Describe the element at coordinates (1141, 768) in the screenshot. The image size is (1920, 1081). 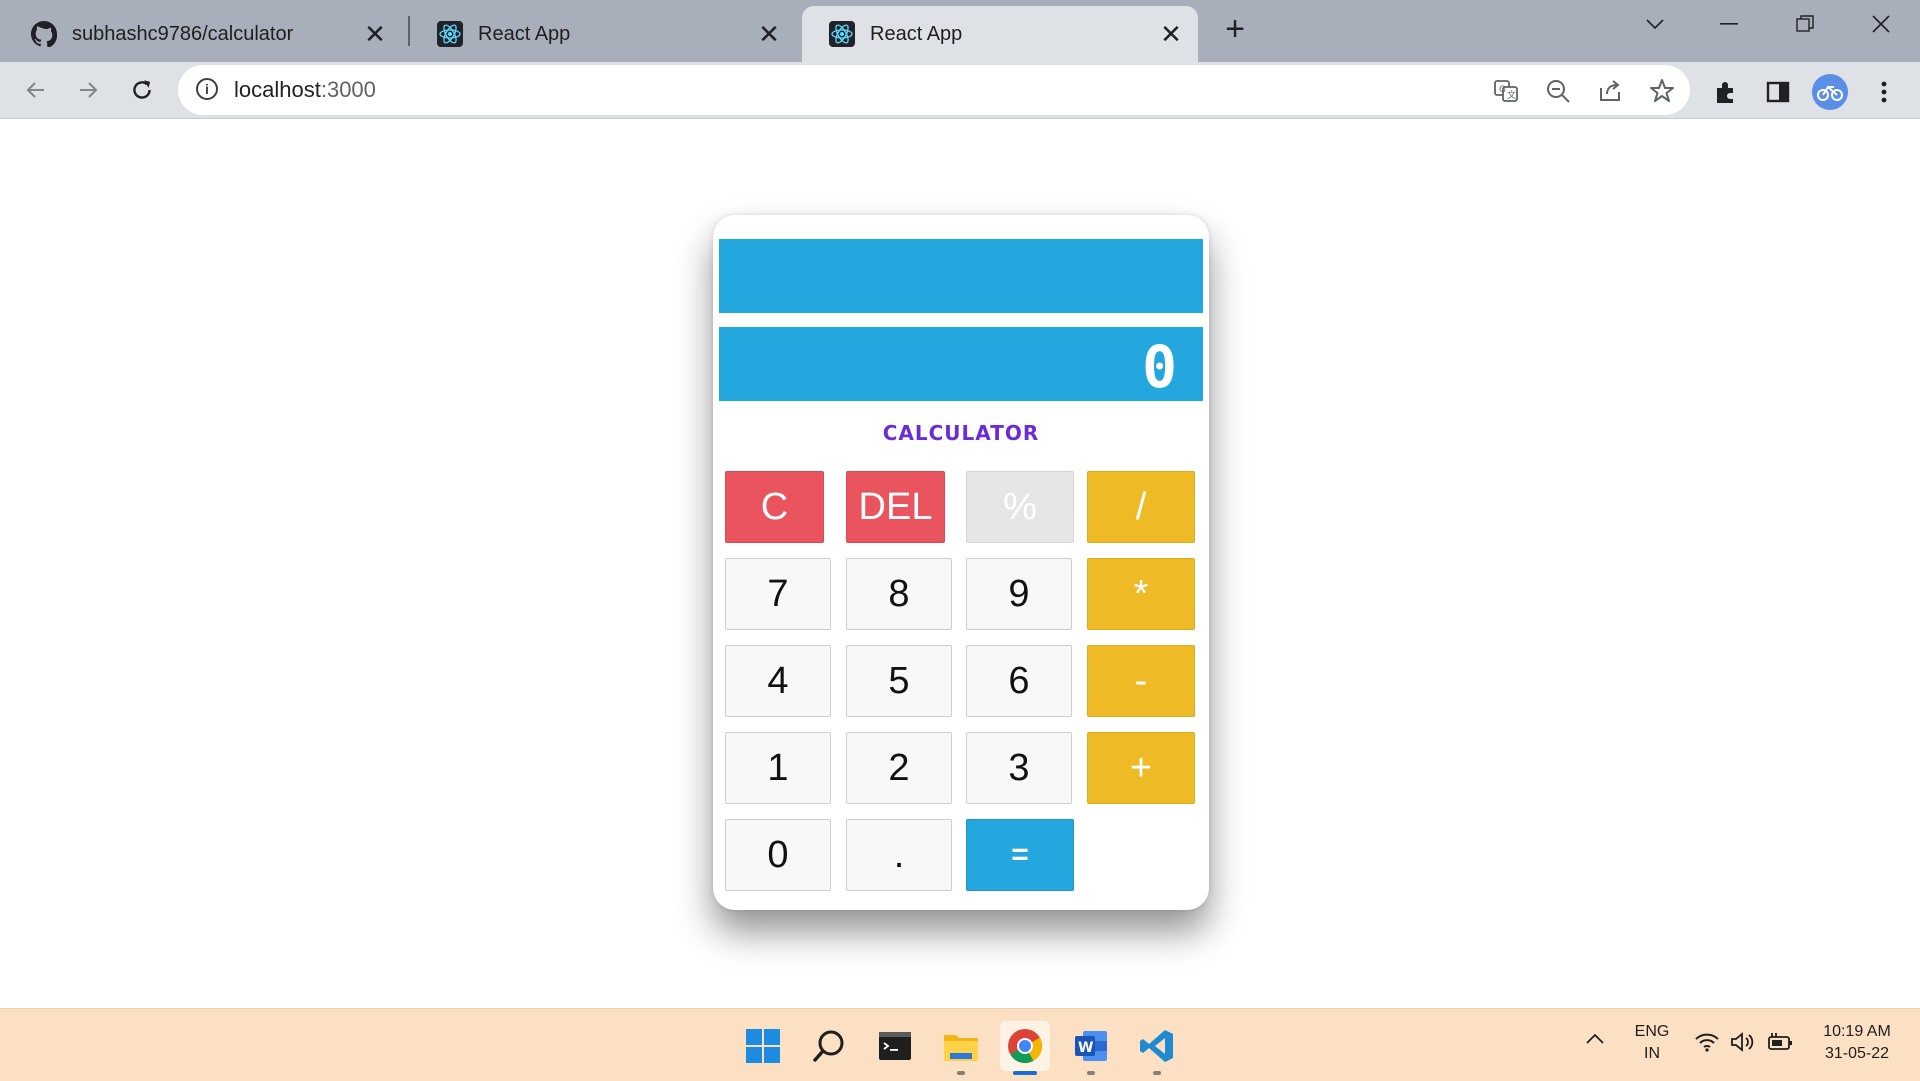
I see `add-button: +` at that location.